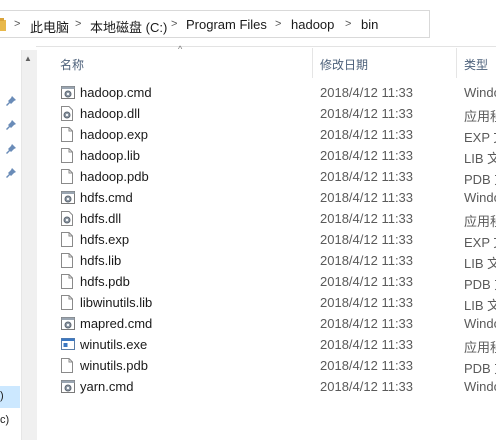  I want to click on file-name: winutils.pdb, so click(114, 365).